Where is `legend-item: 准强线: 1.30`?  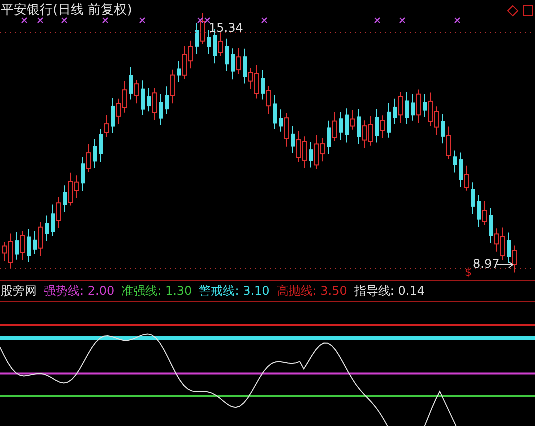
legend-item: 准强线: 1.30 is located at coordinates (157, 291).